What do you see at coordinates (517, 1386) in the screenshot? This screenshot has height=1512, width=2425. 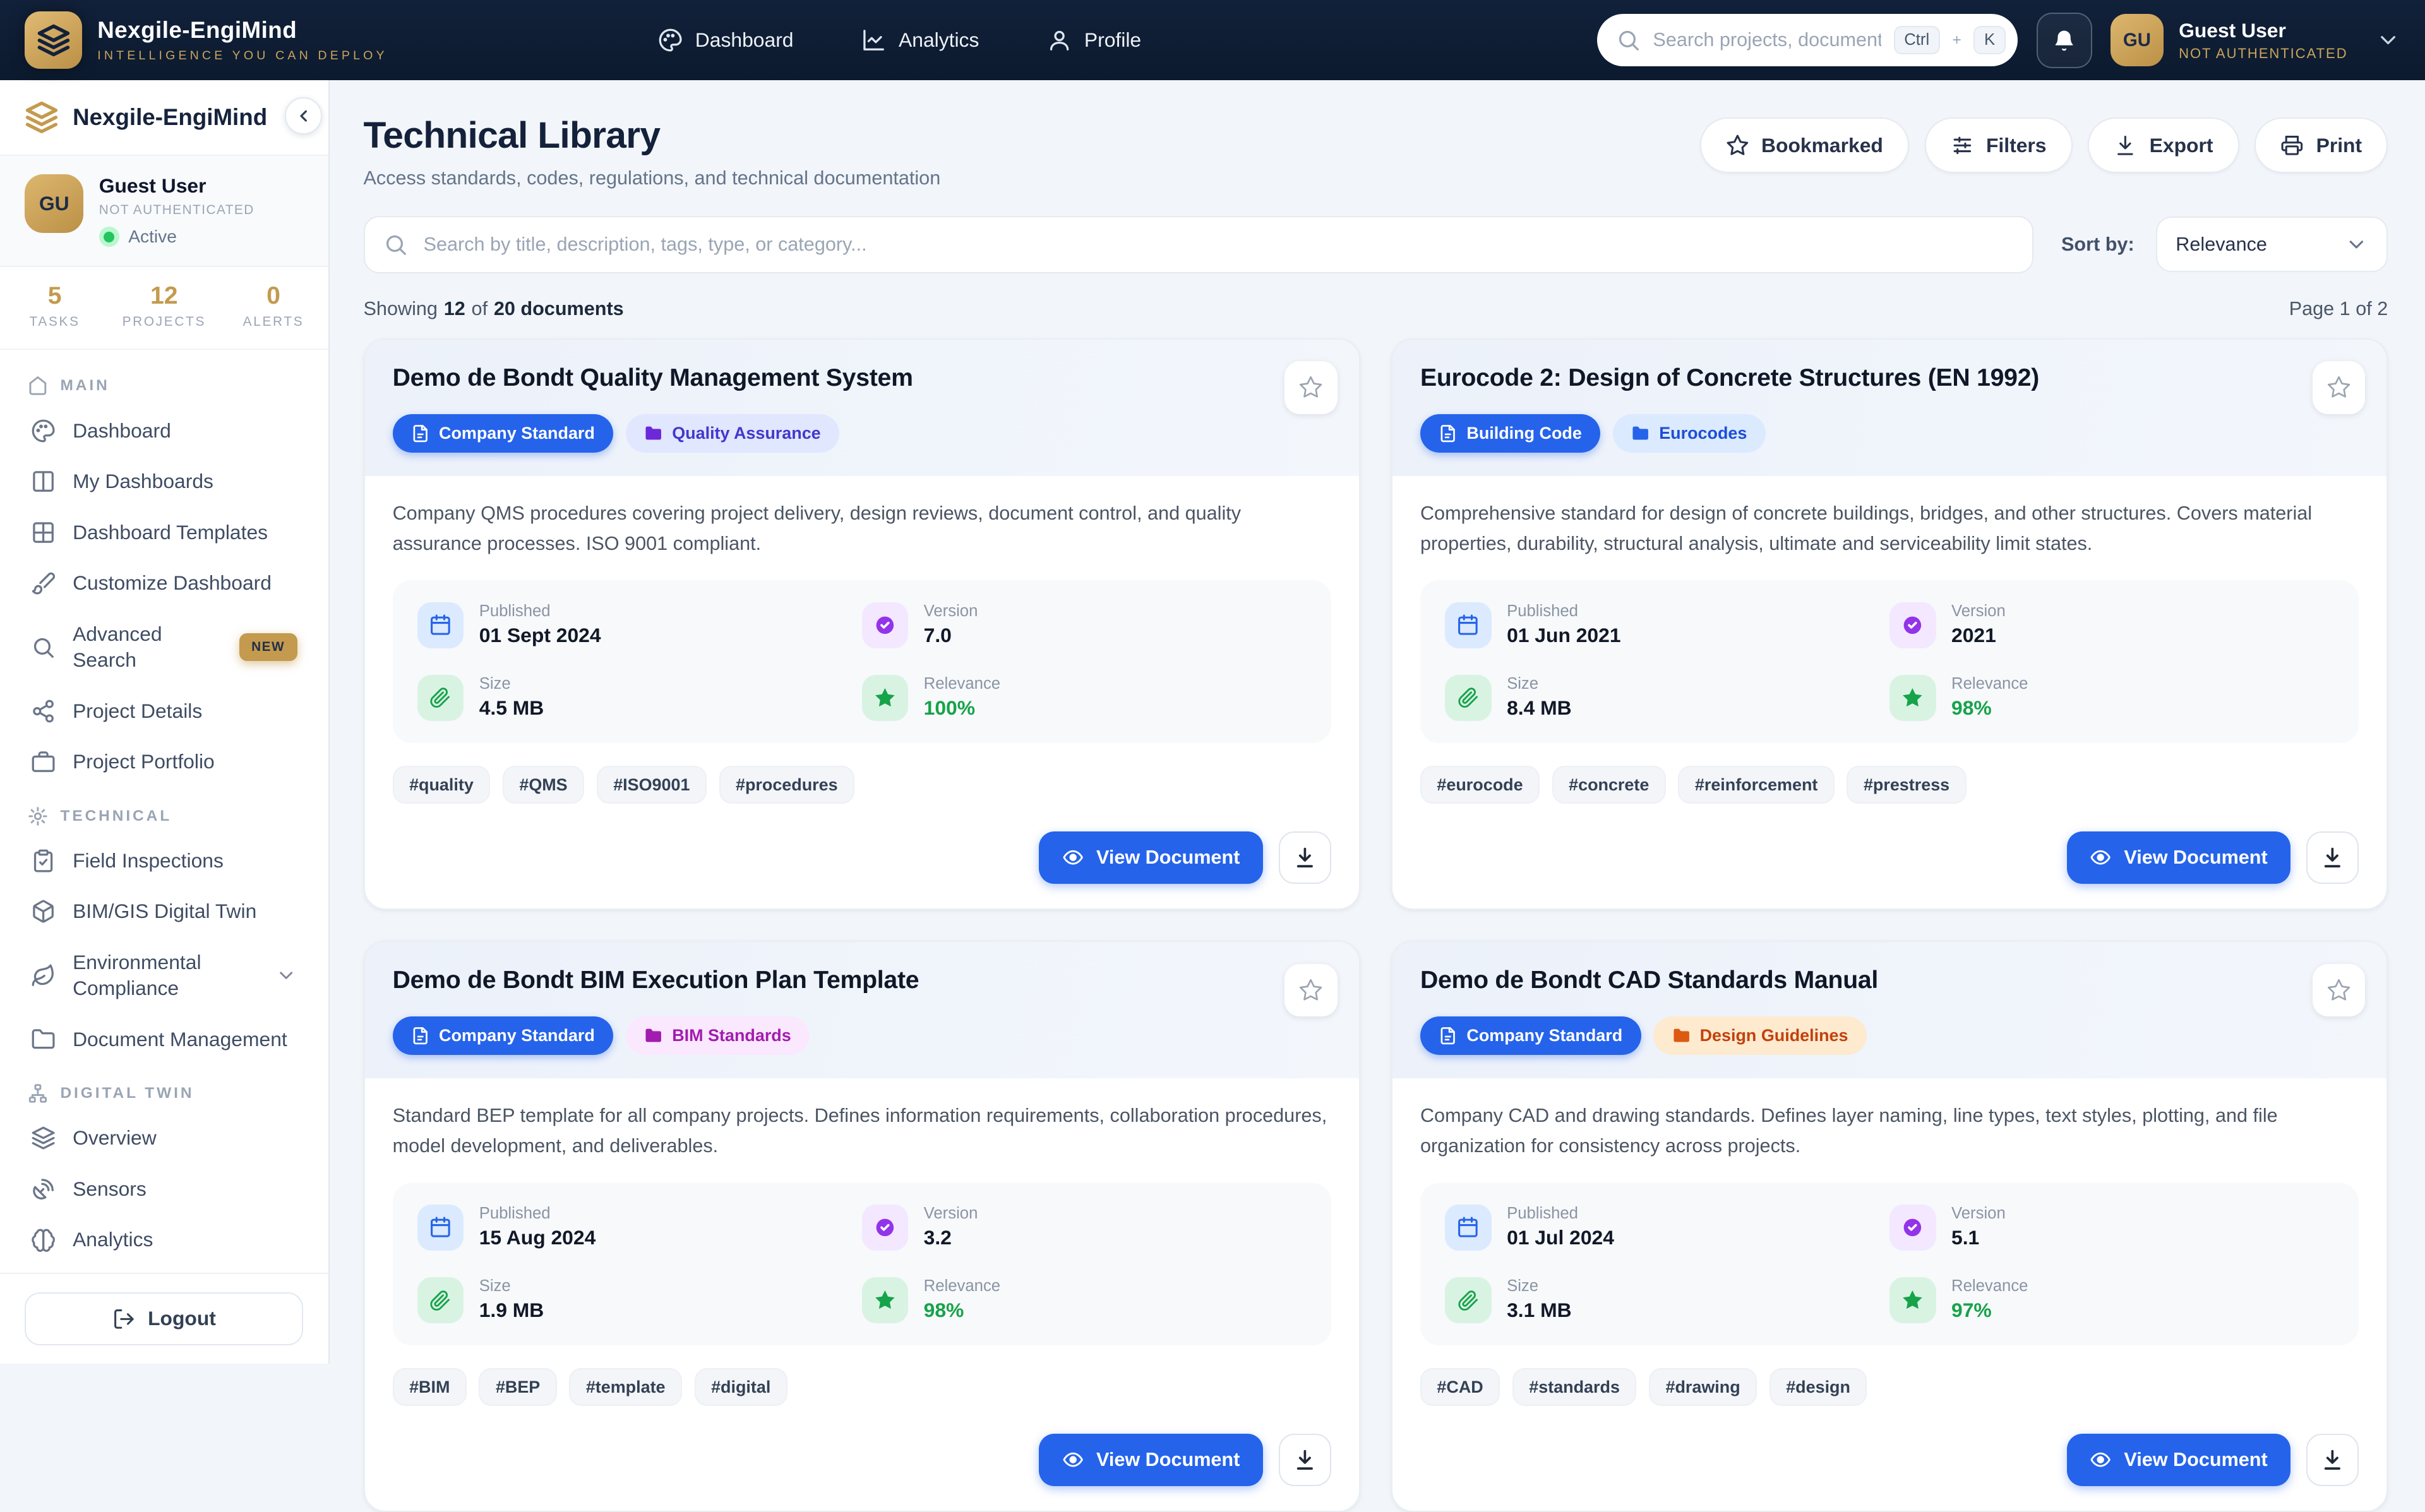 I see `tag: #BEP` at bounding box center [517, 1386].